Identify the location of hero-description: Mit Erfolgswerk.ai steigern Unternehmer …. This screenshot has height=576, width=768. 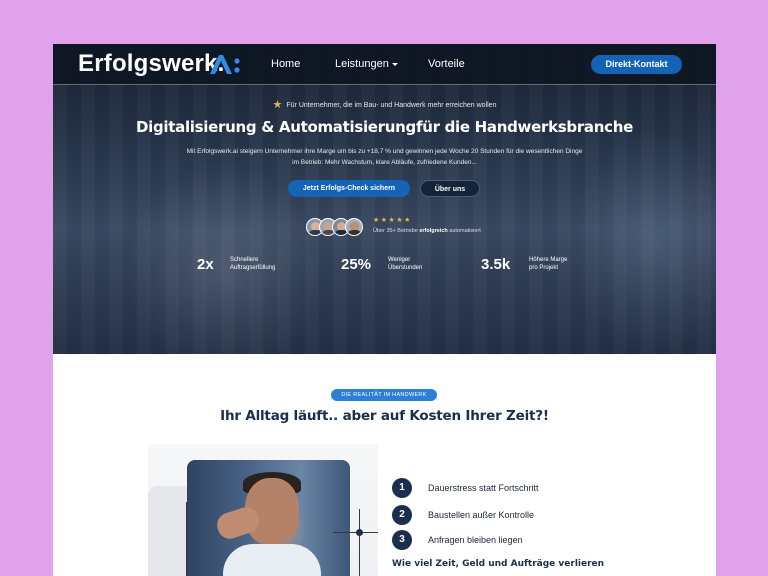
(384, 157).